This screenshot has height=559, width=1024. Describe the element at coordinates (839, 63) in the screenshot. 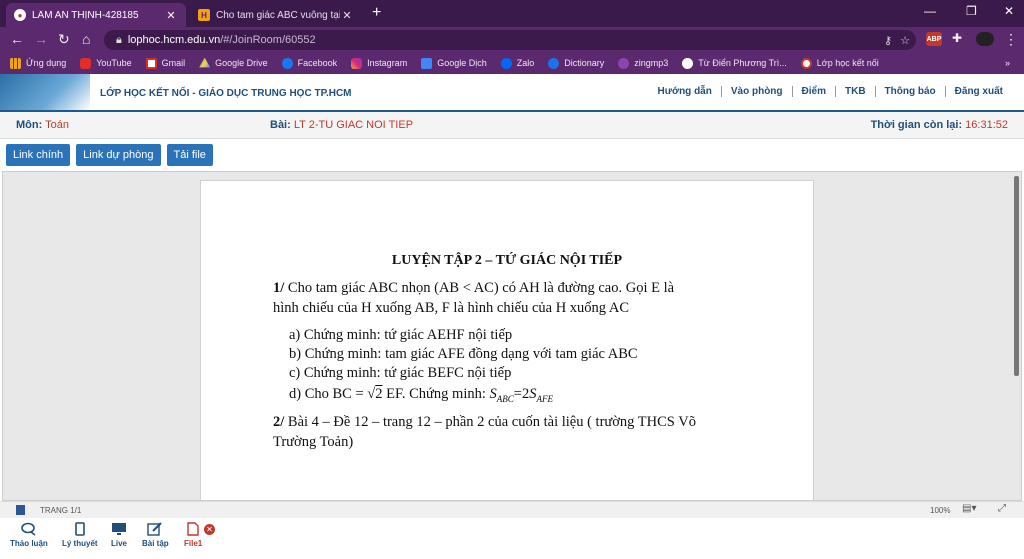

I see `bookmark-lophoc: Lớp học kết nối` at that location.